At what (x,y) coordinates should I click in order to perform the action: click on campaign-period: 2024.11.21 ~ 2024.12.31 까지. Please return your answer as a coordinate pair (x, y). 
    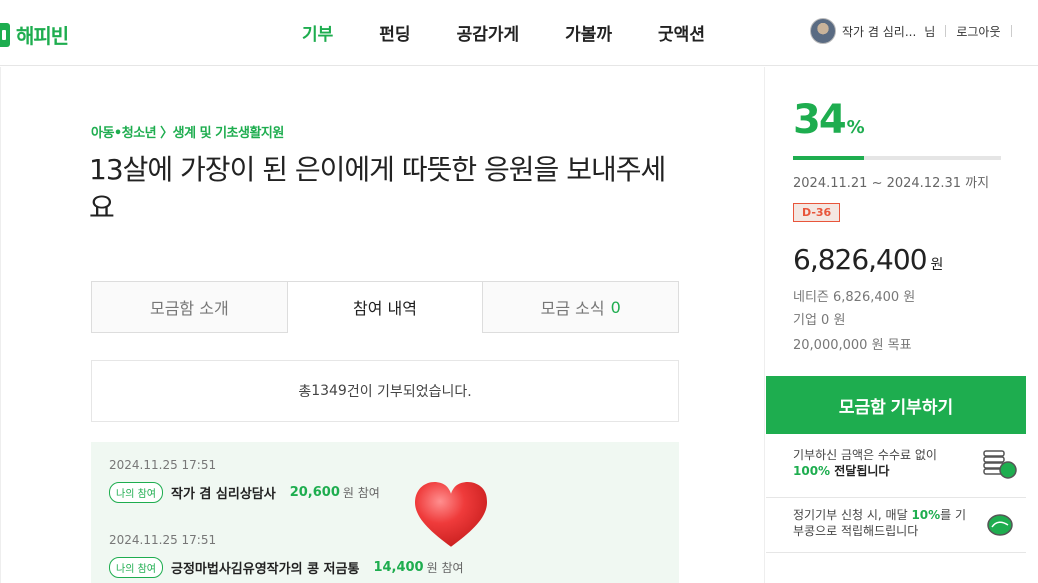
    Looking at the image, I should click on (891, 183).